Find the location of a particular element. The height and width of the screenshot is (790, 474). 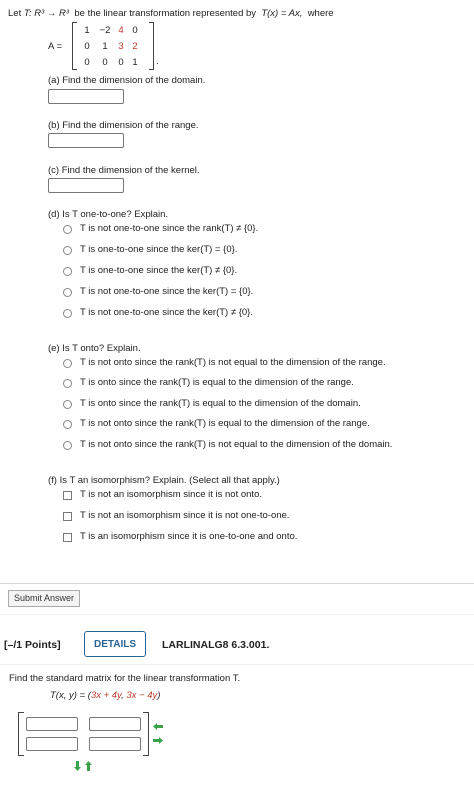

section-divider is located at coordinates (237, 583).